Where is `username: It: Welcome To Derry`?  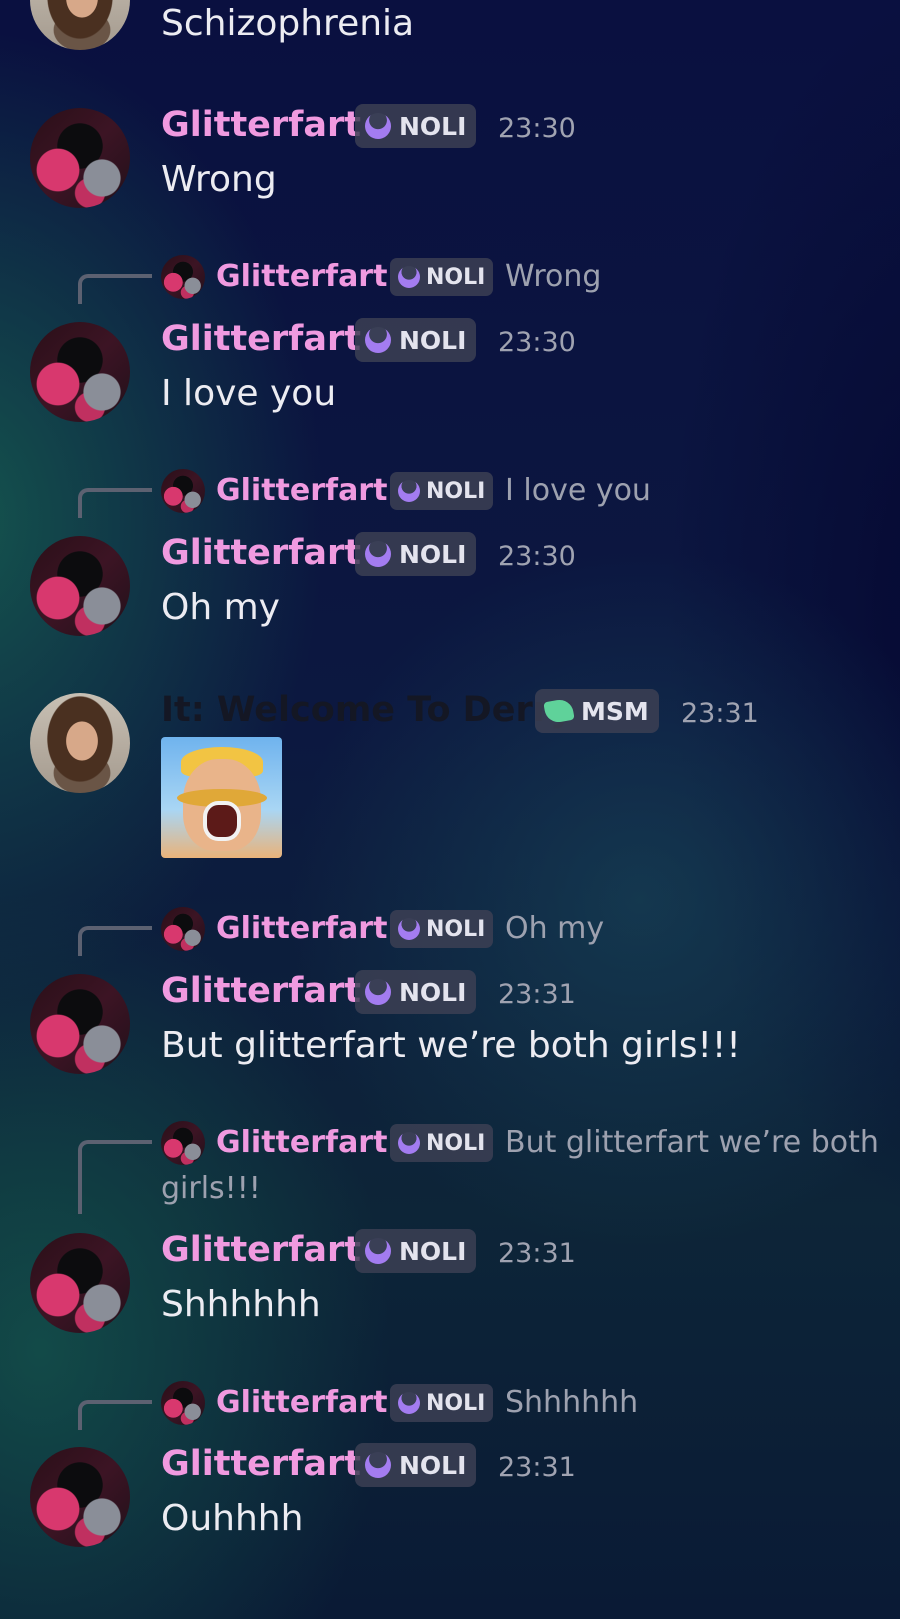 username: It: Welcome To Derry is located at coordinates (367, 710).